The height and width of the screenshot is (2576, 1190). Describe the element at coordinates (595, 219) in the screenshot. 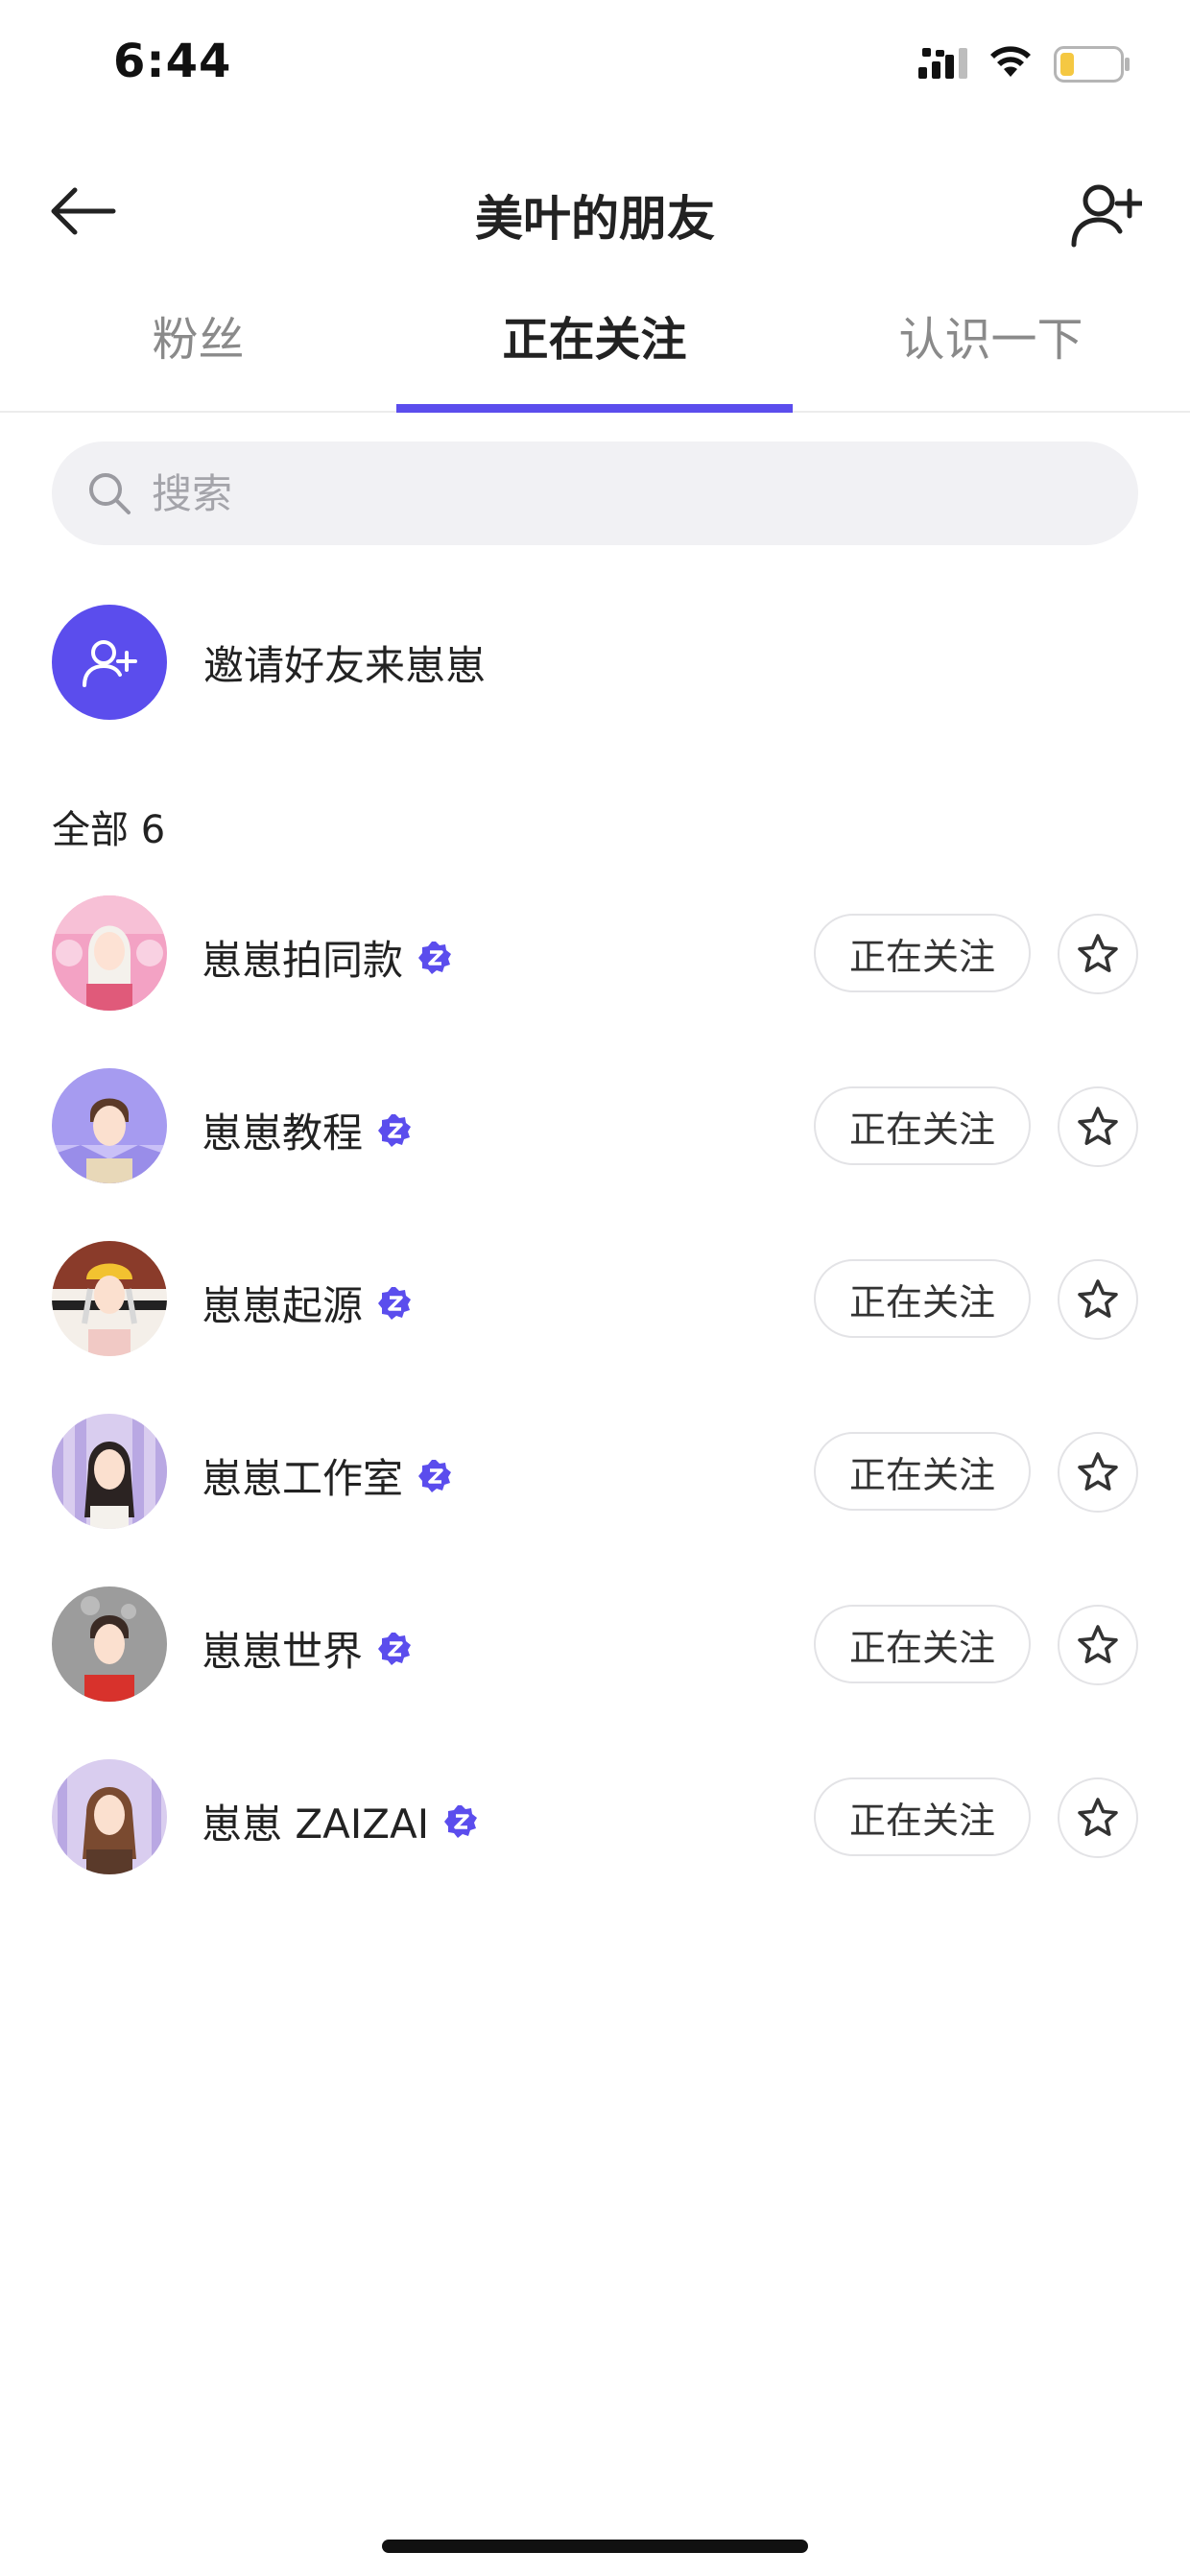

I see `page-title: 美叶的朋友` at that location.